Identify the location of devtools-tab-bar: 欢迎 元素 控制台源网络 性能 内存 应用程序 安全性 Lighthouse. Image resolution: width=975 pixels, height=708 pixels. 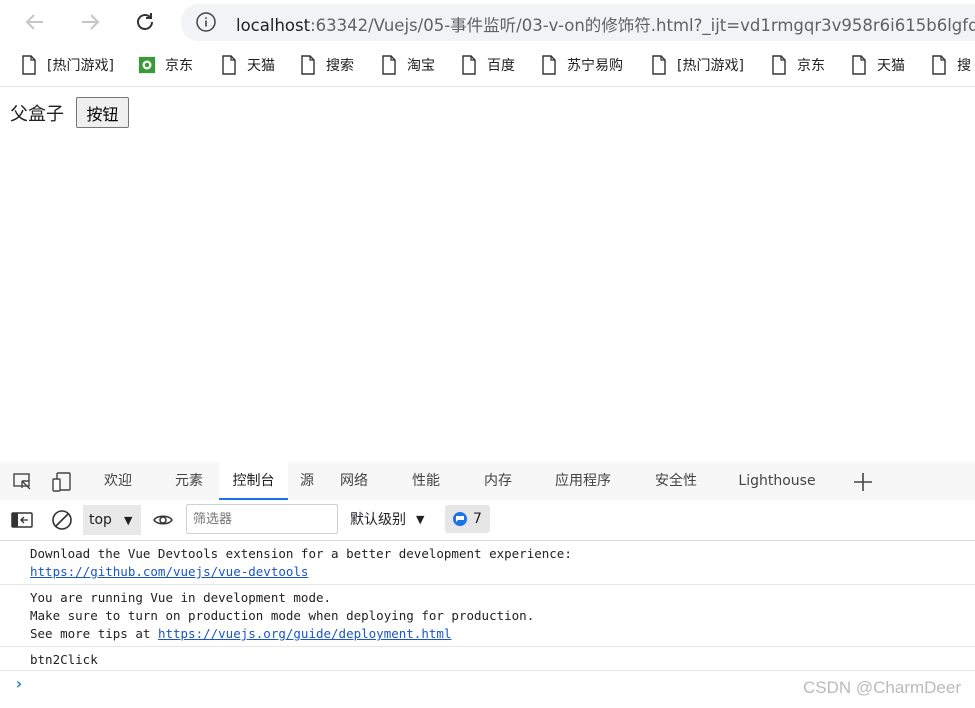
(487, 481).